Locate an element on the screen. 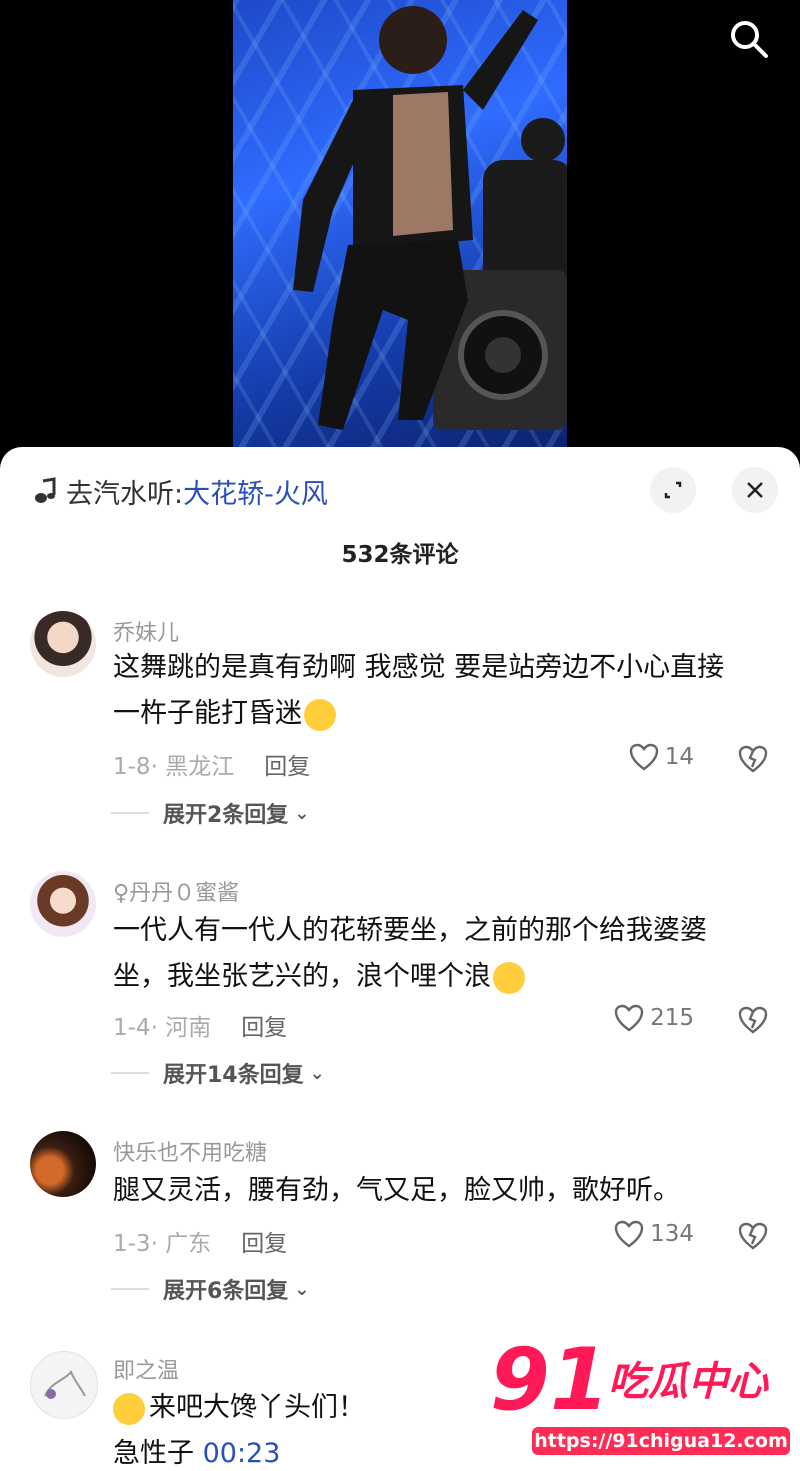 This screenshot has height=1471, width=800. video-frame is located at coordinates (400, 235).